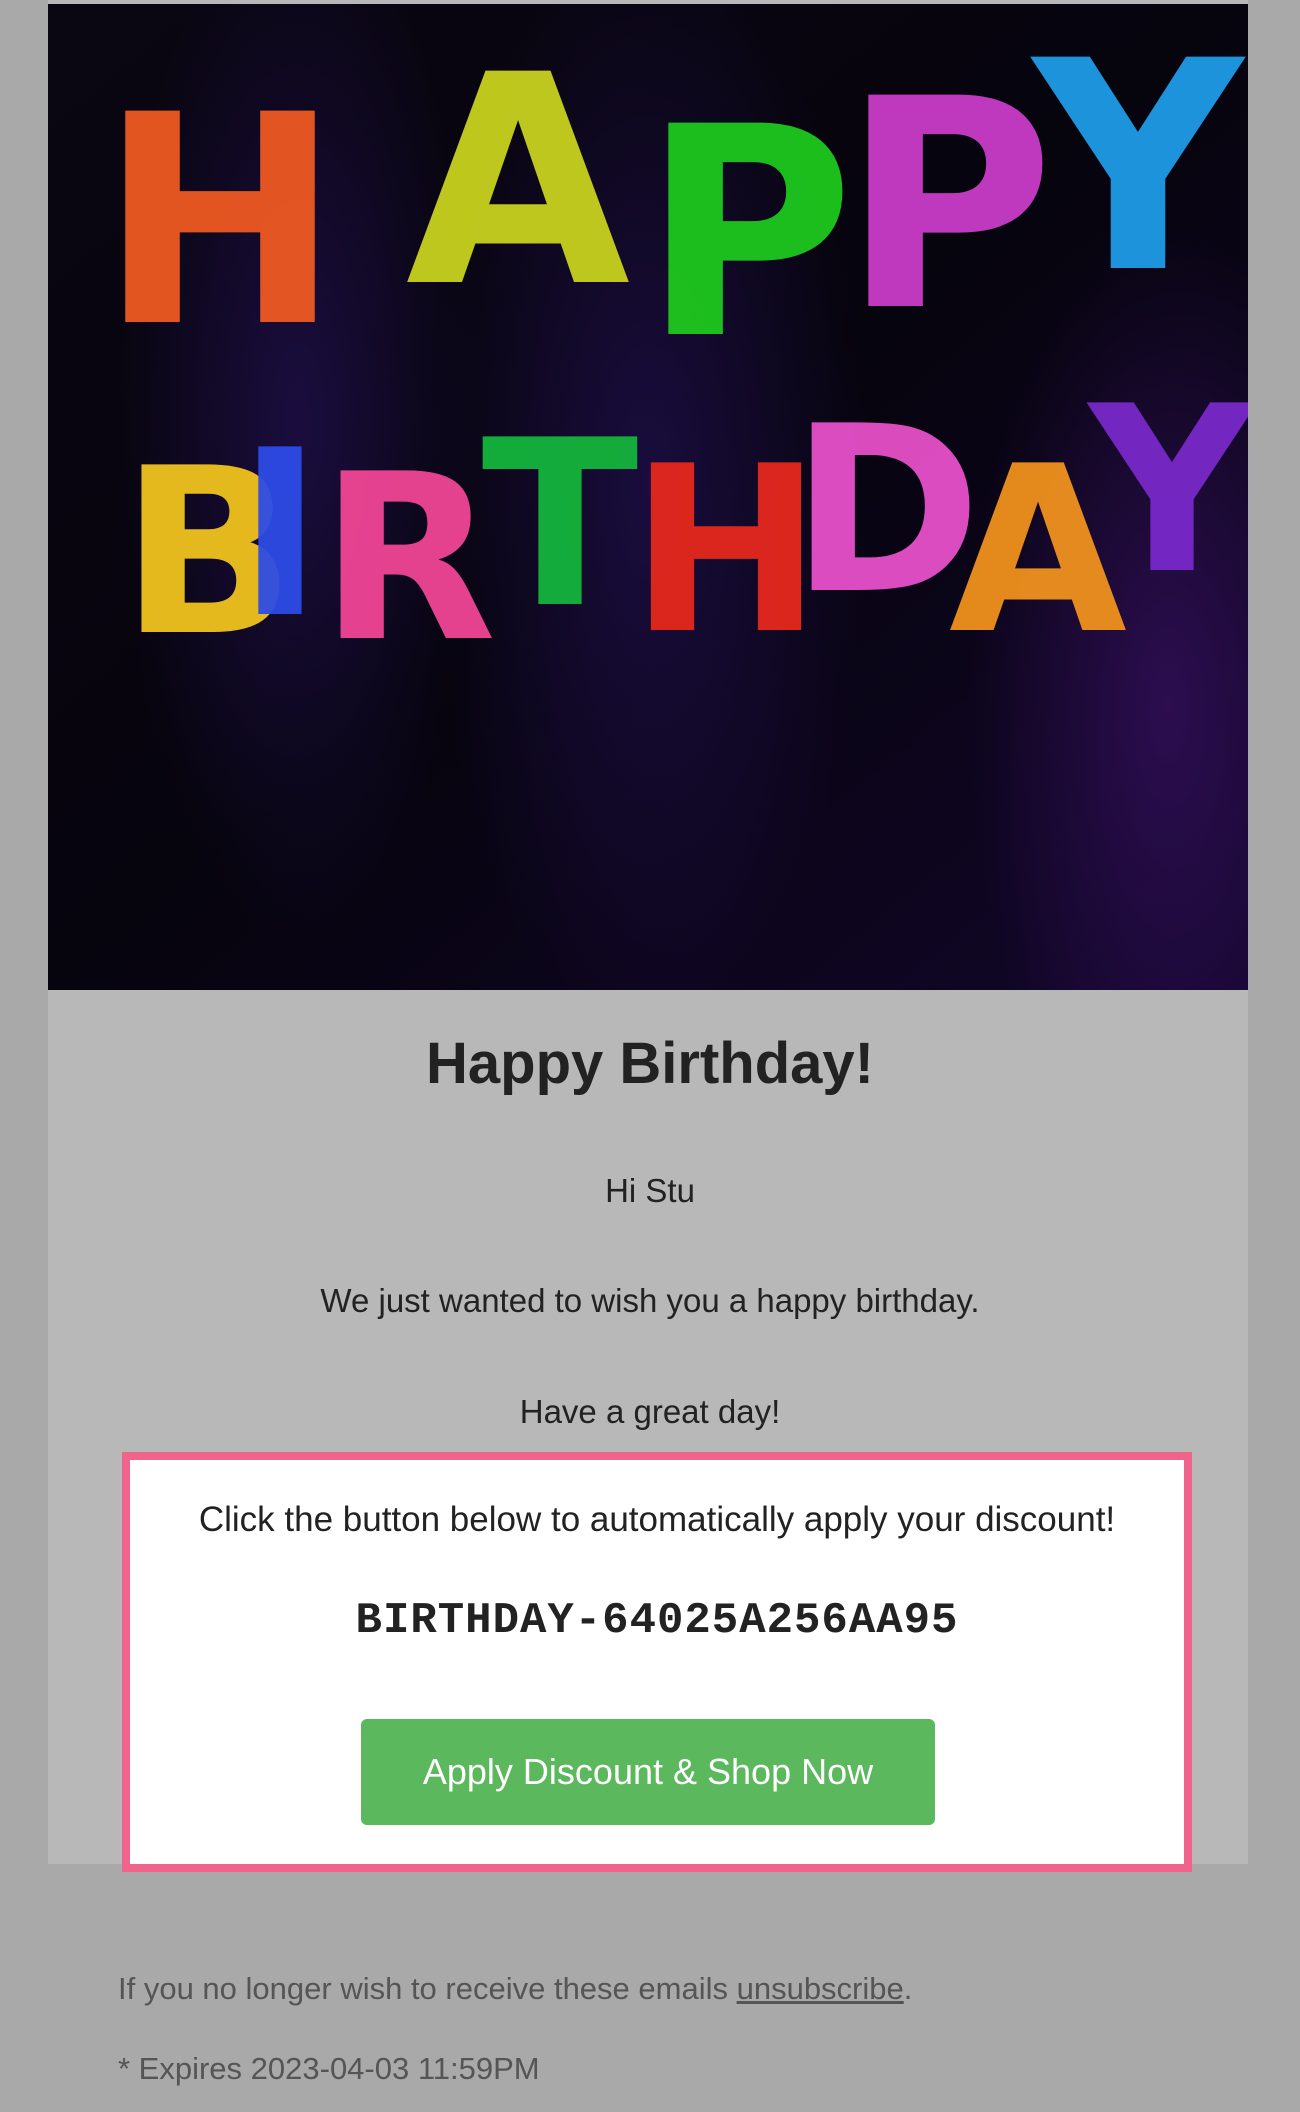  Describe the element at coordinates (820, 1988) in the screenshot. I see `unsubscribe-link: unsubscribe` at that location.